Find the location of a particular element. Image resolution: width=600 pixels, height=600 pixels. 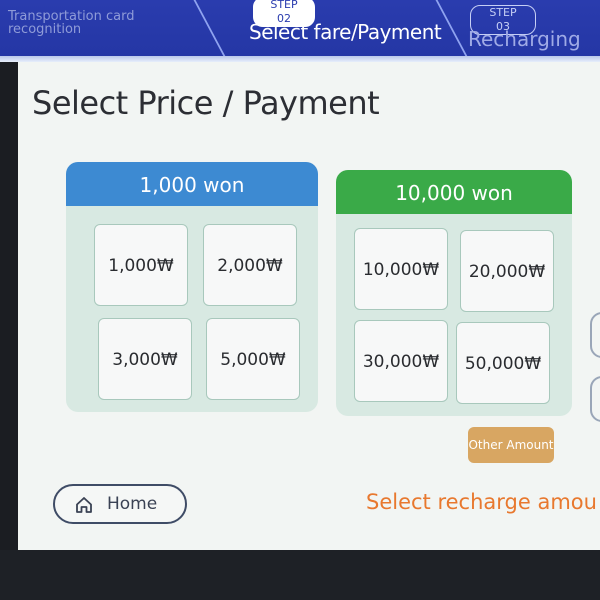

fare-option-1000: 1,000₩ is located at coordinates (141, 265).